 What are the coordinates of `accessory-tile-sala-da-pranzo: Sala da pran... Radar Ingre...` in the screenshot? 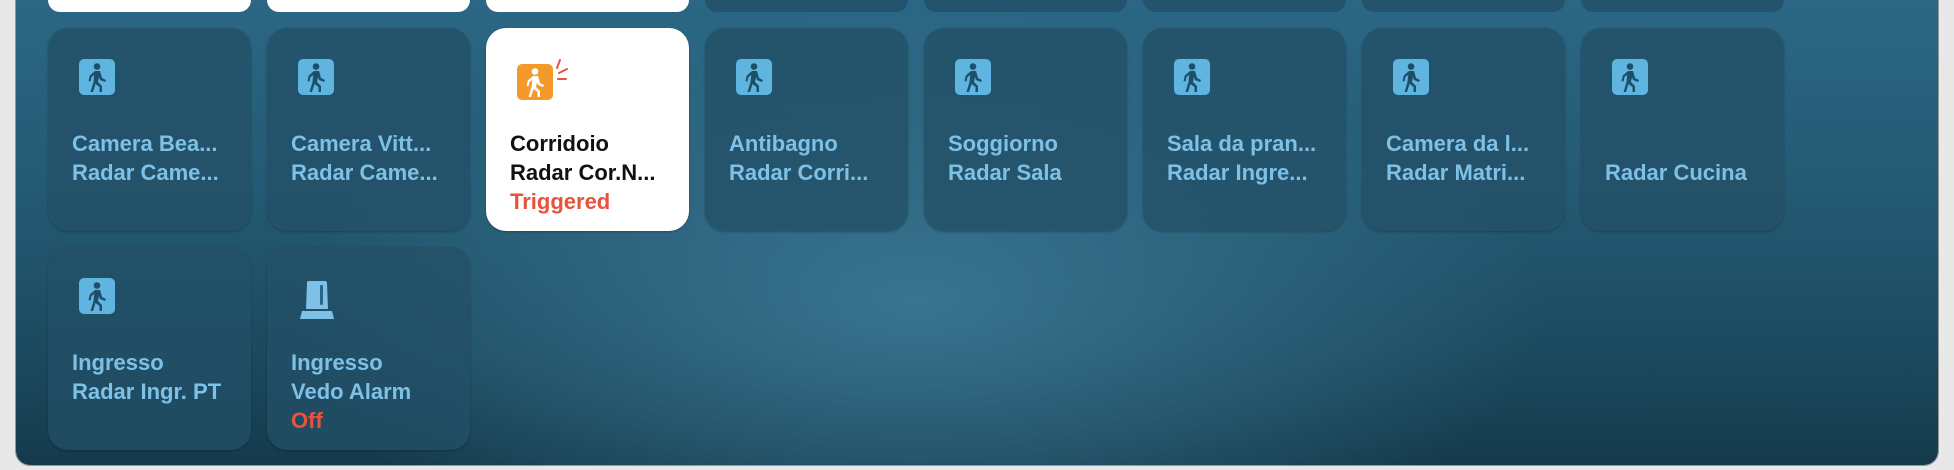 It's located at (1244, 129).